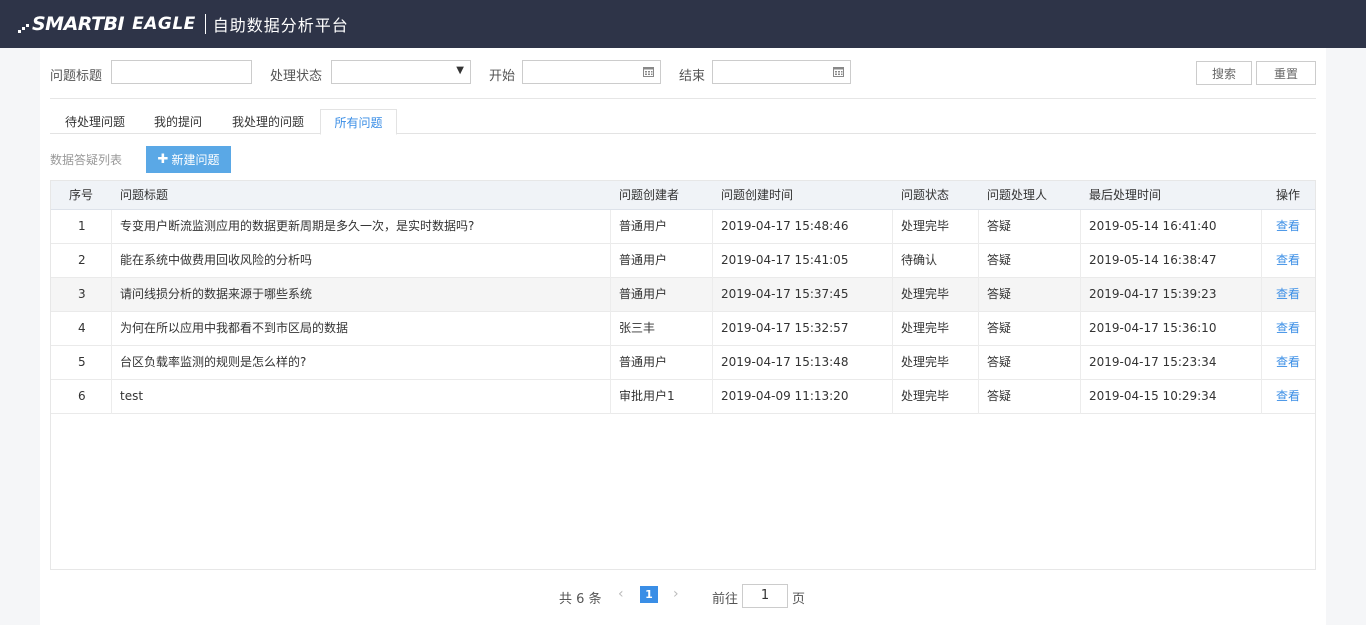 This screenshot has width=1366, height=625. What do you see at coordinates (591, 72) in the screenshot?
I see `start-date-input` at bounding box center [591, 72].